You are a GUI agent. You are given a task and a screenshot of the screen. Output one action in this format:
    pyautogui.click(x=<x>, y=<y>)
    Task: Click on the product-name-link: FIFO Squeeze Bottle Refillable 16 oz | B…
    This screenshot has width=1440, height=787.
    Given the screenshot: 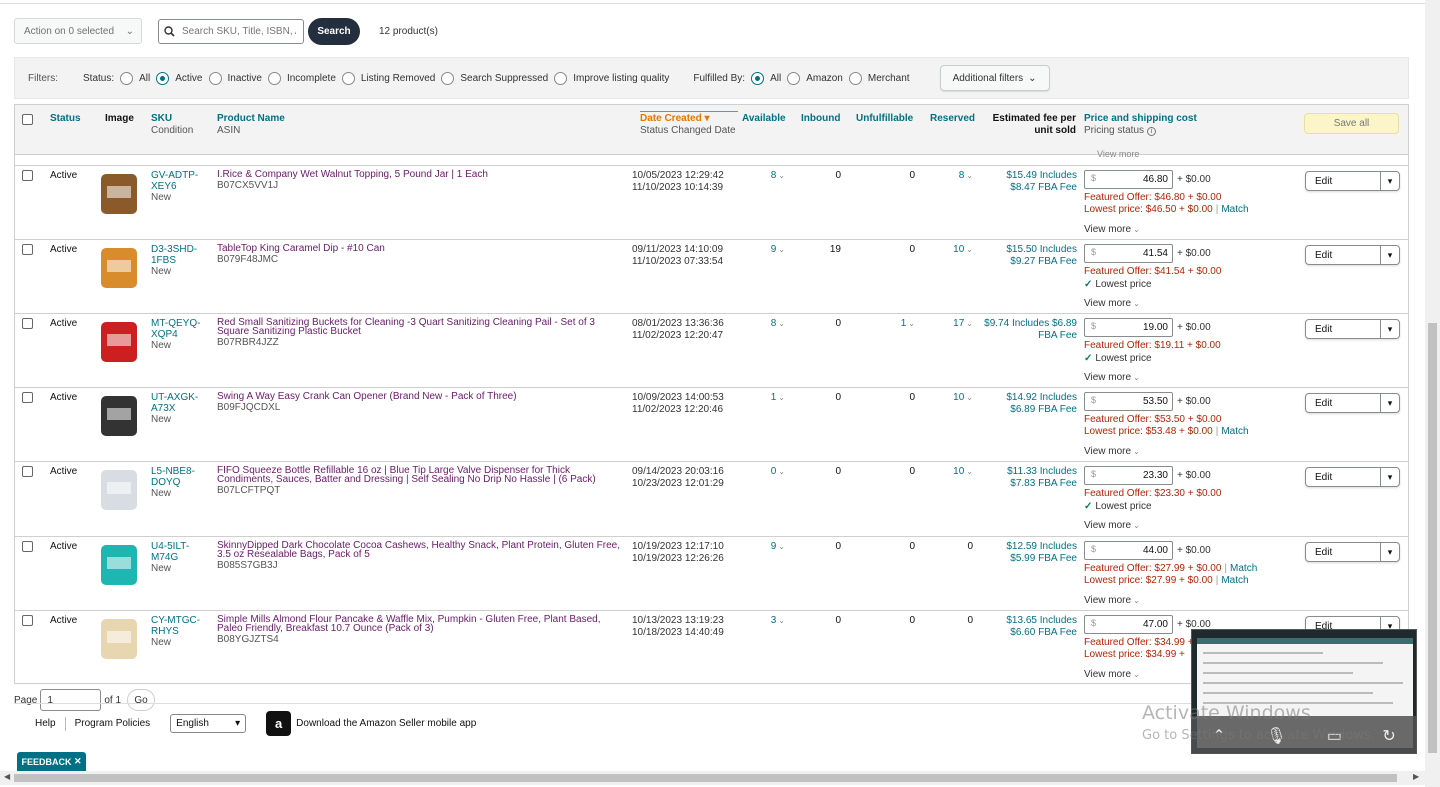 What is the action you would take?
    pyautogui.click(x=421, y=475)
    